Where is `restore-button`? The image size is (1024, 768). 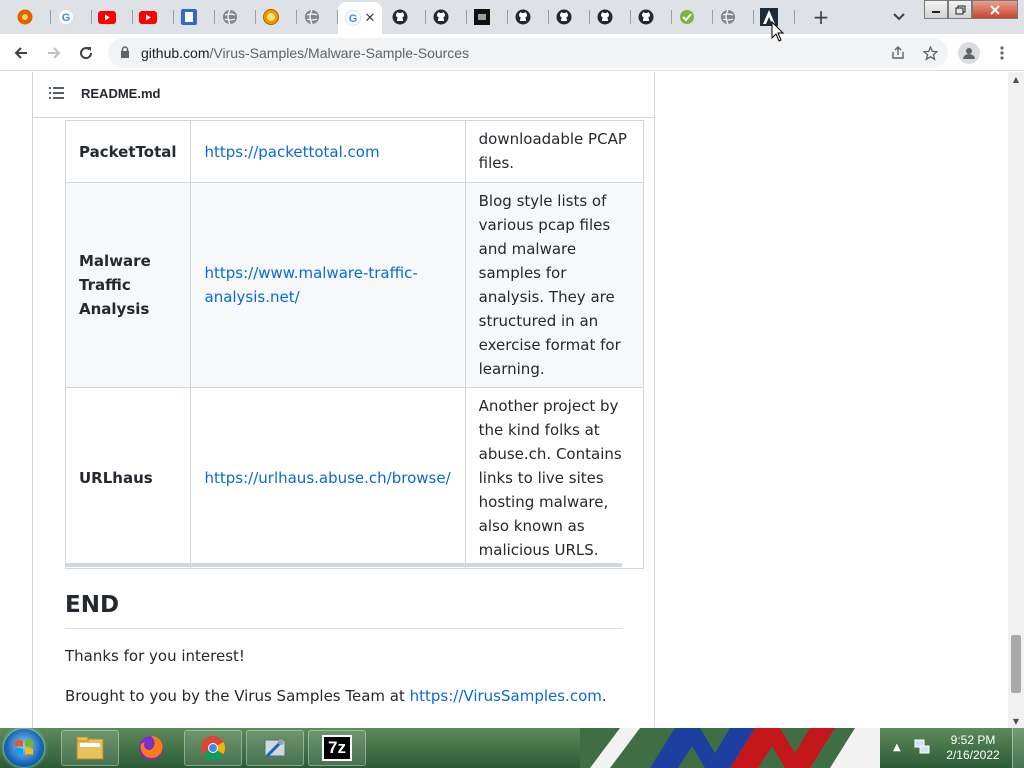 restore-button is located at coordinates (960, 9).